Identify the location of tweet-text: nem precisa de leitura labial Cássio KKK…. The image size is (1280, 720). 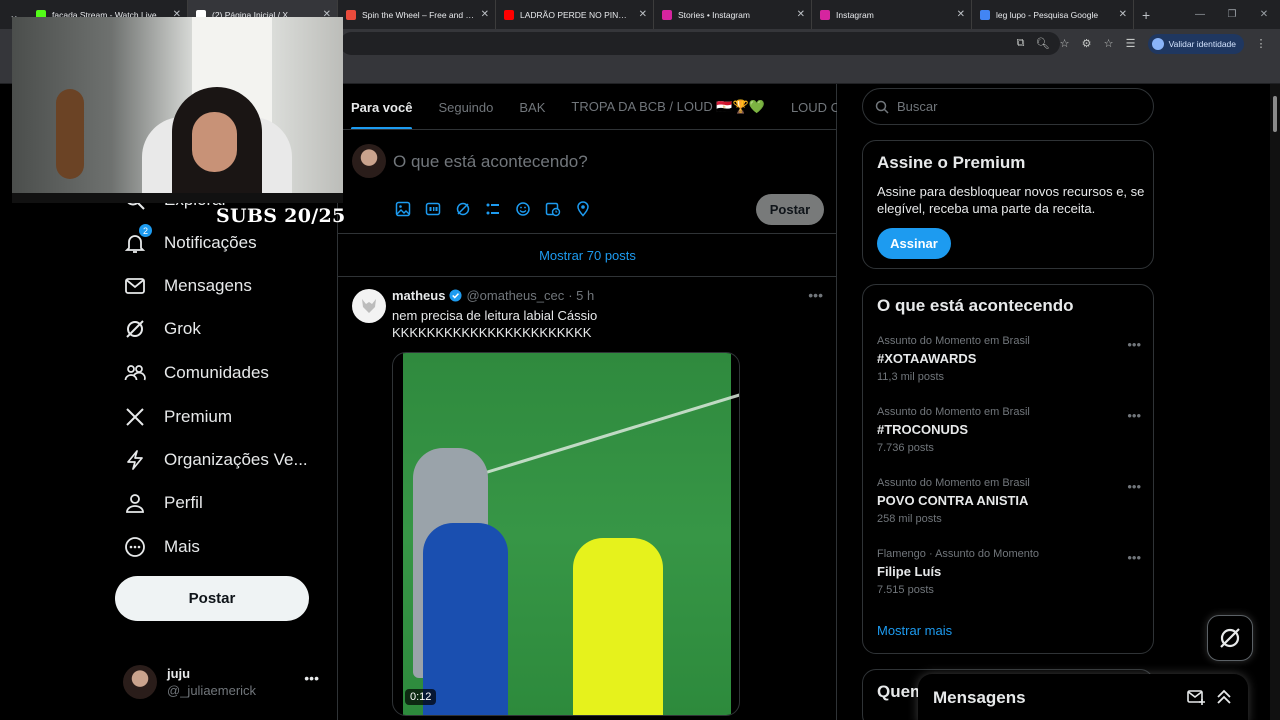
(495, 324).